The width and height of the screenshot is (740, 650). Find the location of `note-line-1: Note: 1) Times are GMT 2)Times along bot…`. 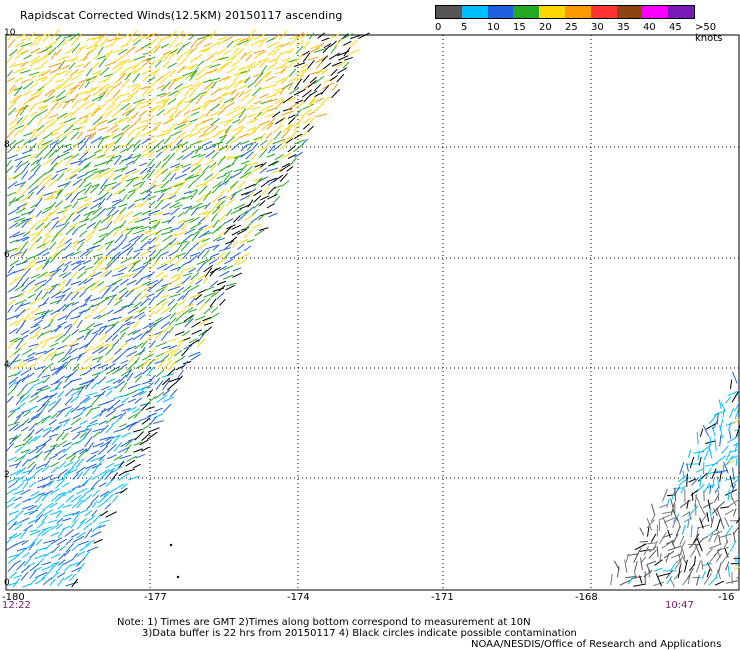

note-line-1: Note: 1) Times are GMT 2)Times along bot… is located at coordinates (324, 622).